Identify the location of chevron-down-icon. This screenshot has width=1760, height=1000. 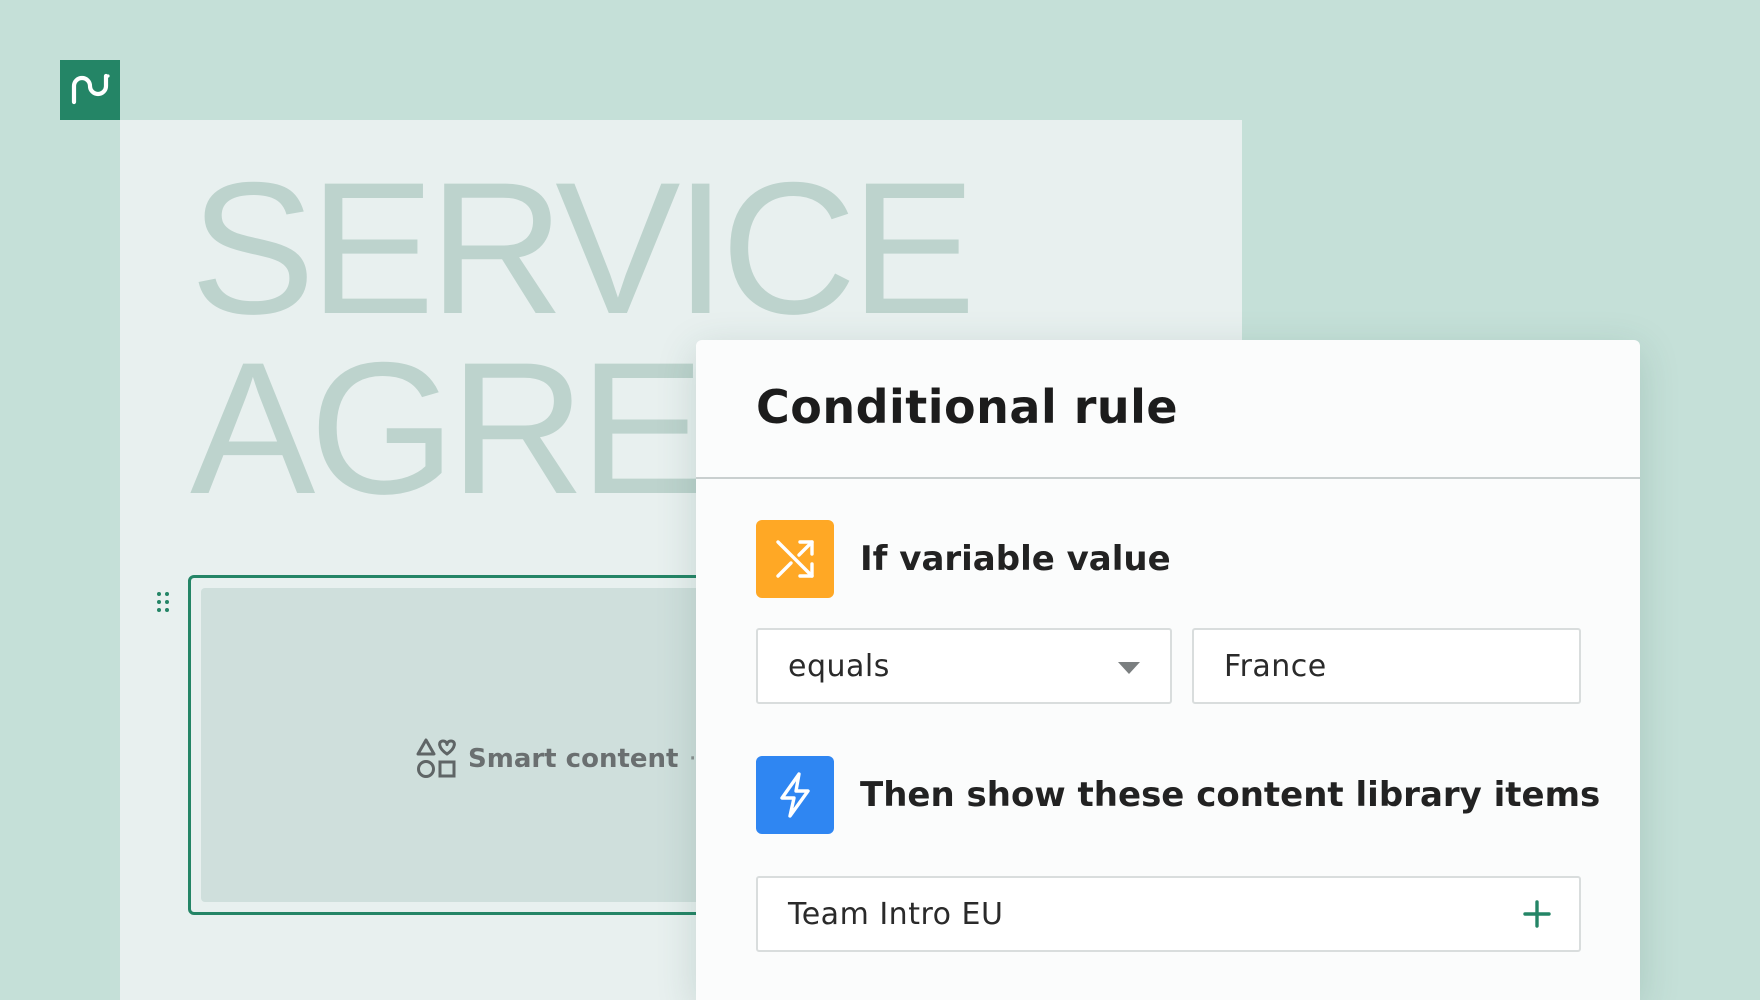
(1129, 668).